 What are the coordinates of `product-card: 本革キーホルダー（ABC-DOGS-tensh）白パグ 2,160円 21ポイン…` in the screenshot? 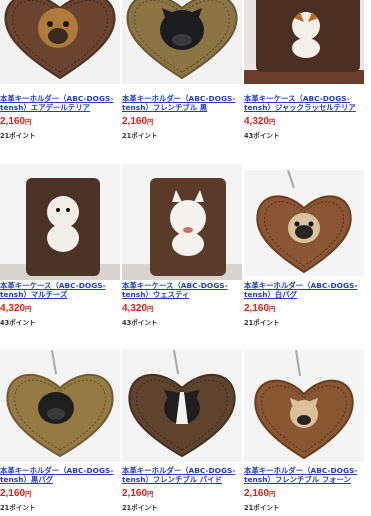 It's located at (304, 250).